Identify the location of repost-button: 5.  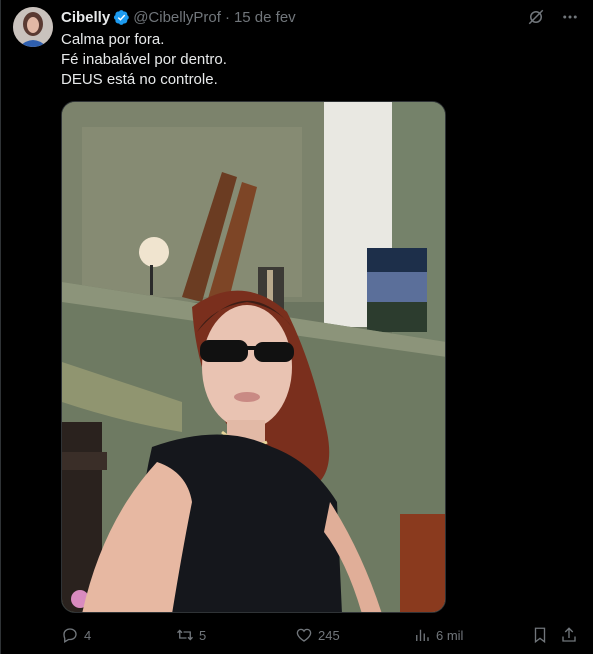
(191, 635).